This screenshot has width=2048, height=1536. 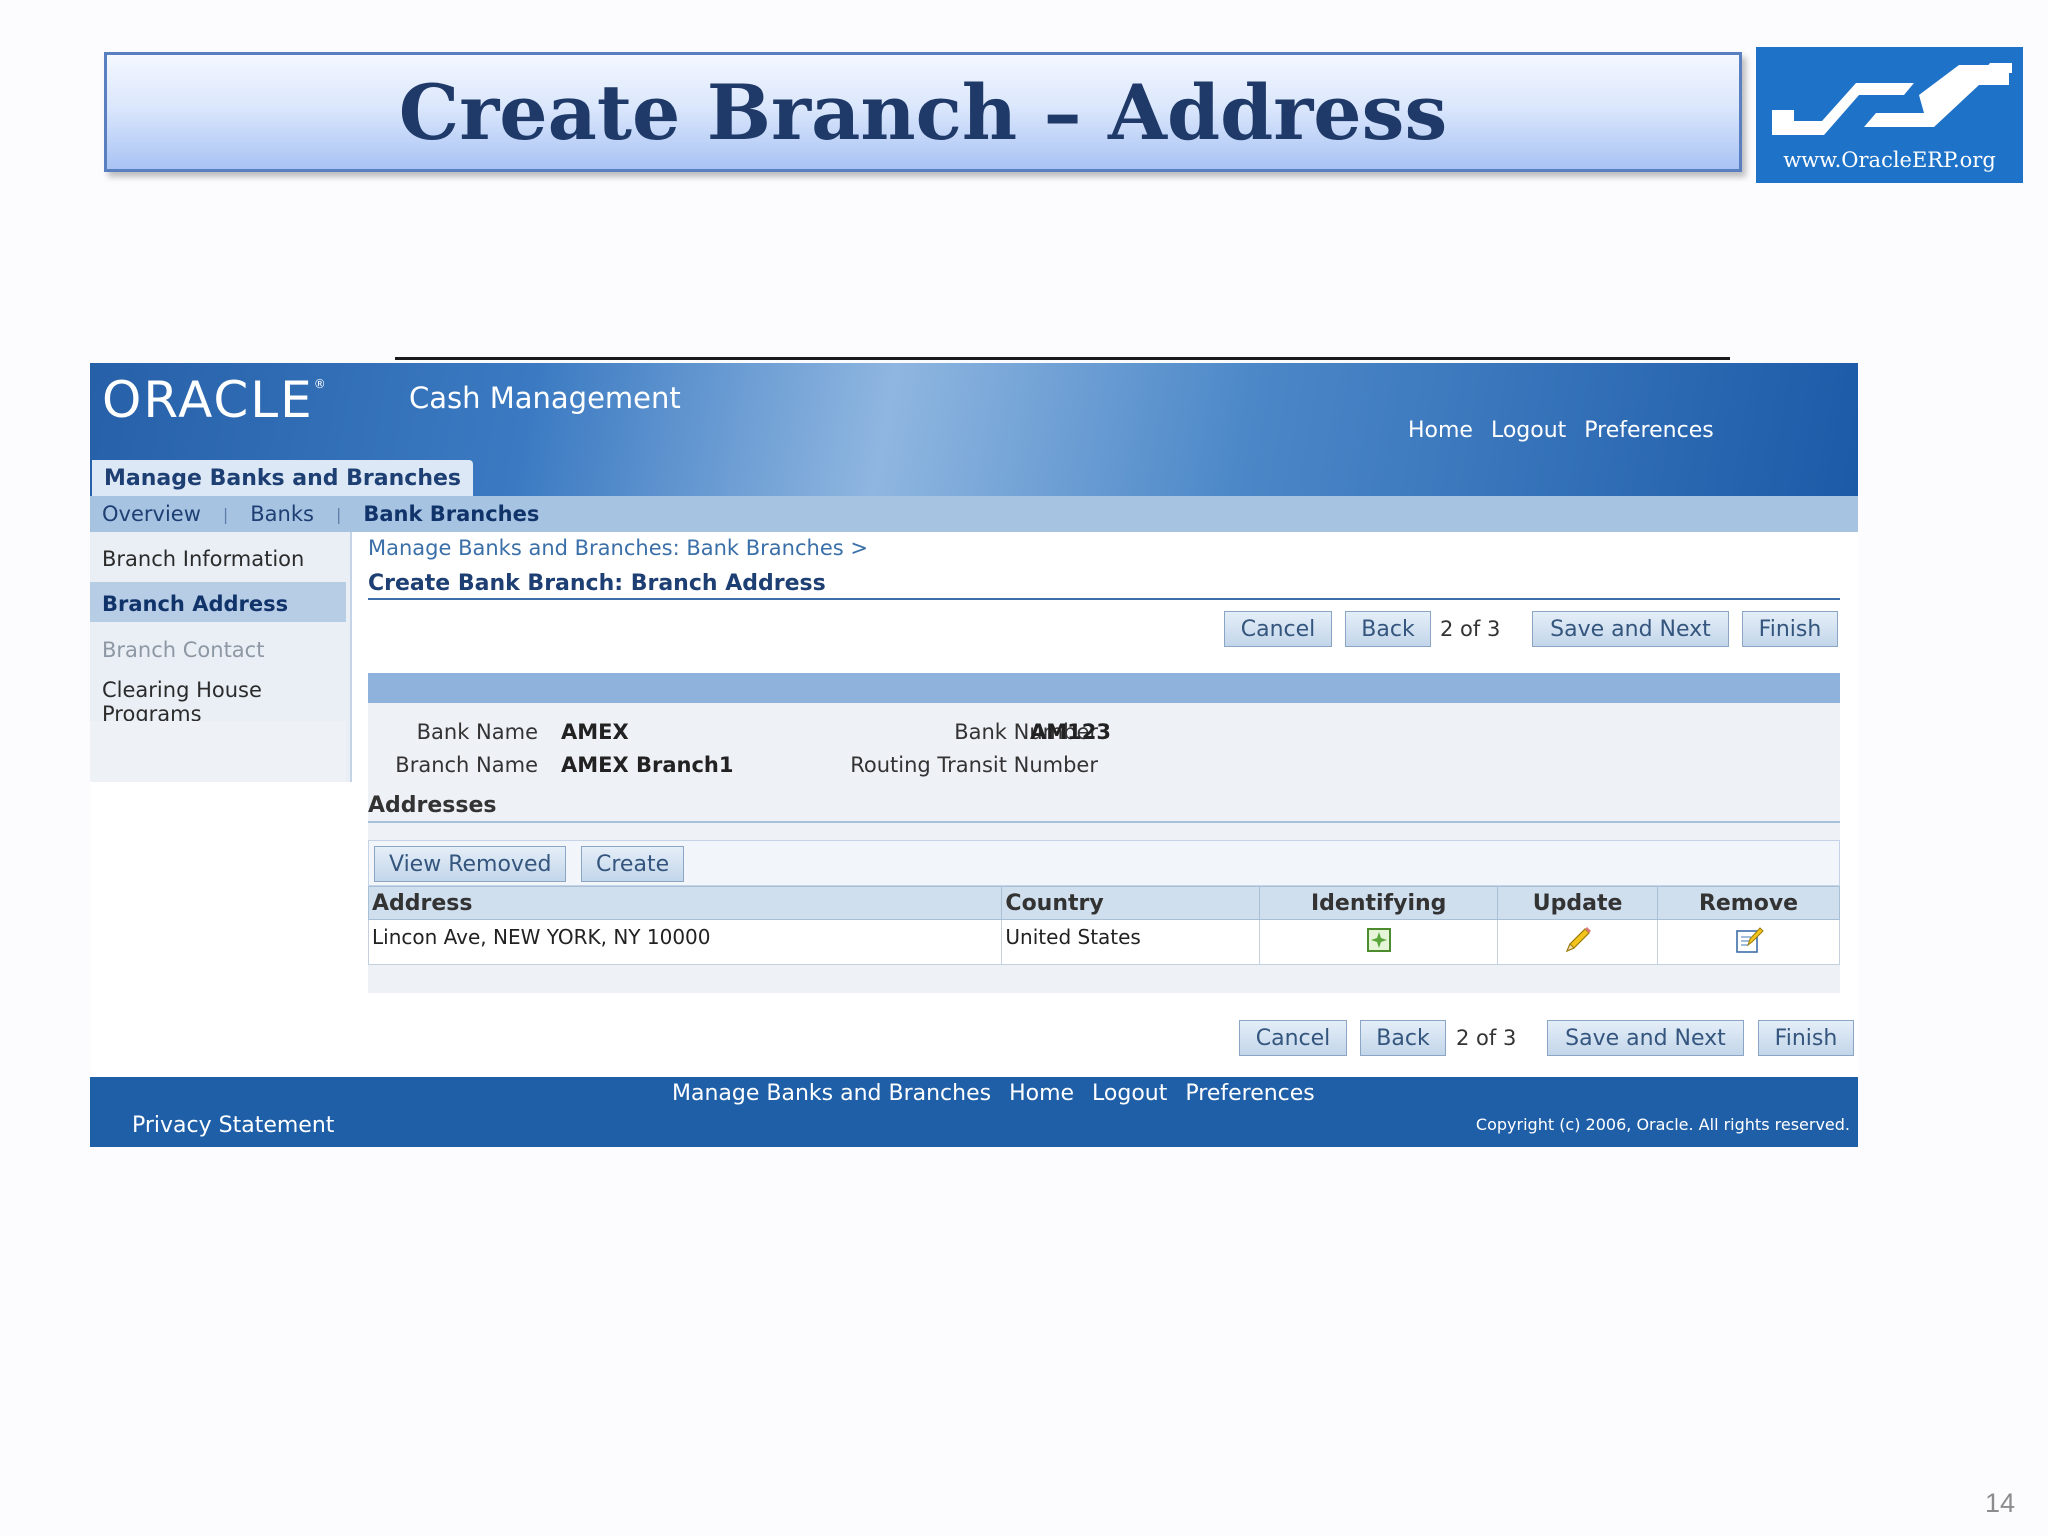 I want to click on identifying-cell, so click(x=1379, y=942).